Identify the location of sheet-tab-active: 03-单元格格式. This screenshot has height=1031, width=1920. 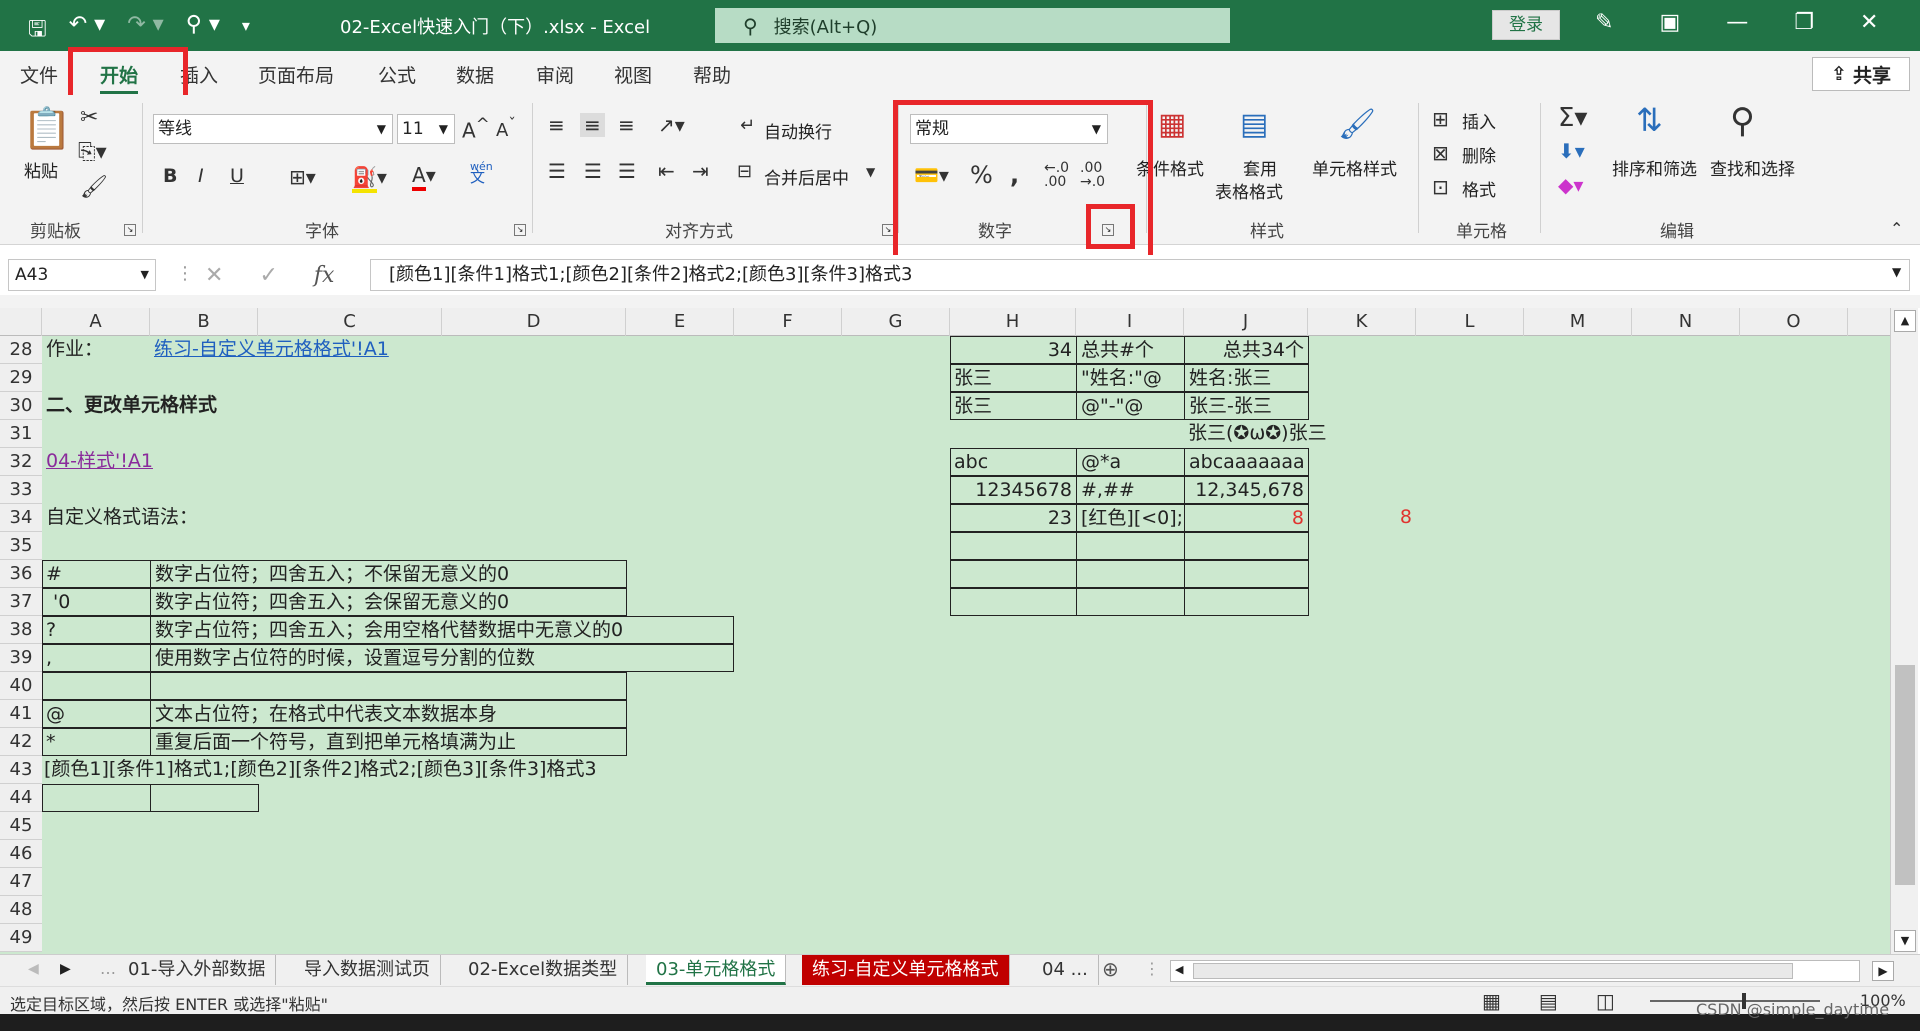
(716, 970).